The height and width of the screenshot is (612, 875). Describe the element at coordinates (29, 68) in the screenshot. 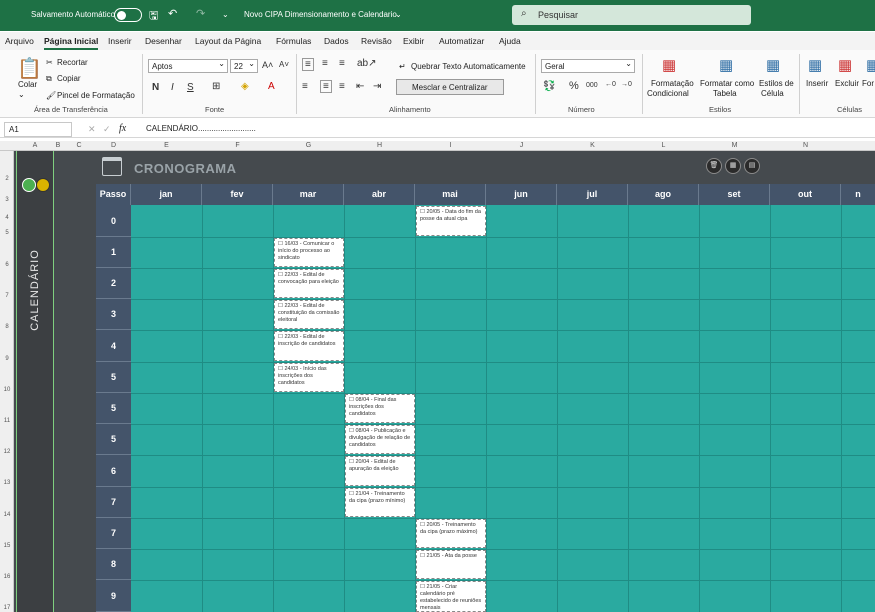

I see `paste-icon: 📋` at that location.